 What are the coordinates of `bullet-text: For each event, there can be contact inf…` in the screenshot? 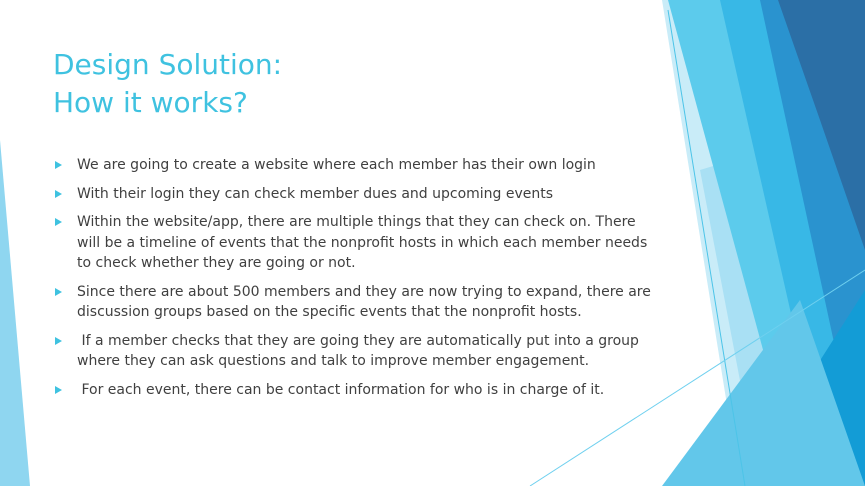 It's located at (341, 389).